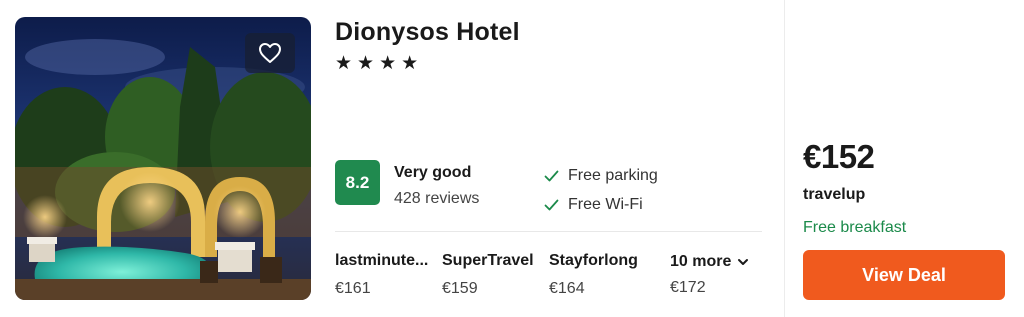  I want to click on view-deal-button: View Deal, so click(904, 275).